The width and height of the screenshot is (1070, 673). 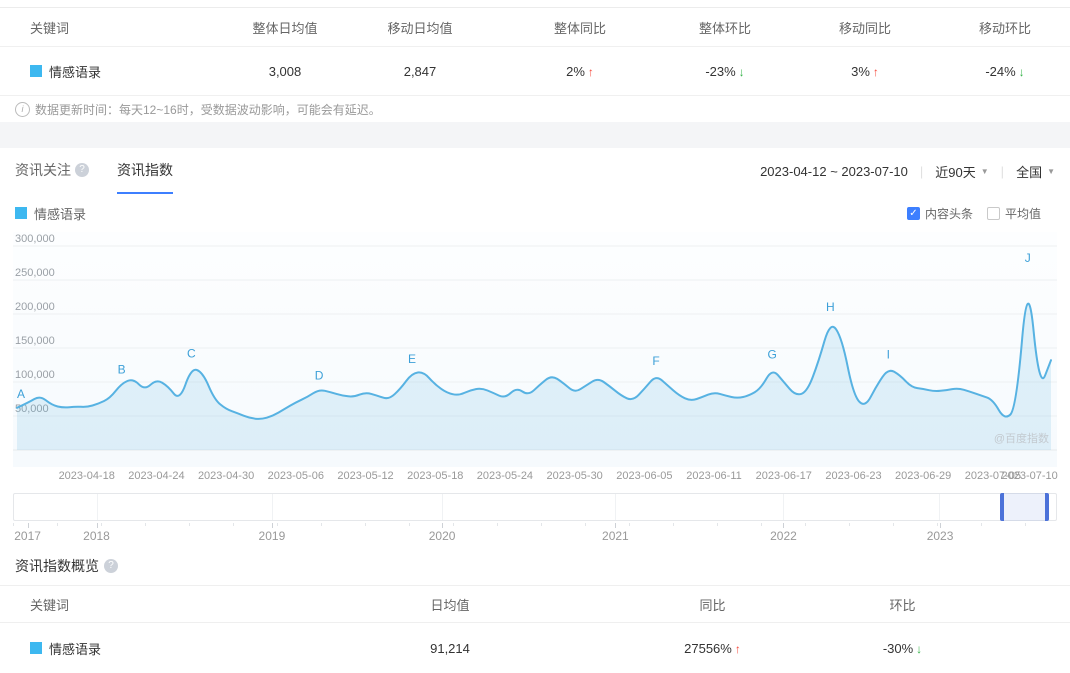 I want to click on peak-marker: J, so click(x=1028, y=258).